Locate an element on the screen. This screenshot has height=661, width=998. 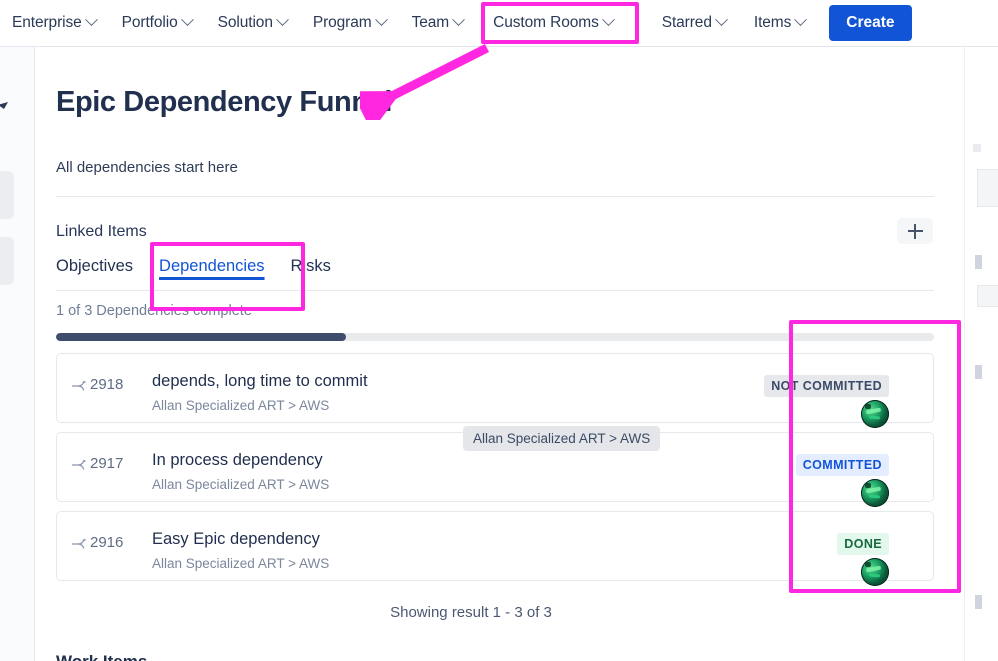
row-title: In process dependency is located at coordinates (237, 460).